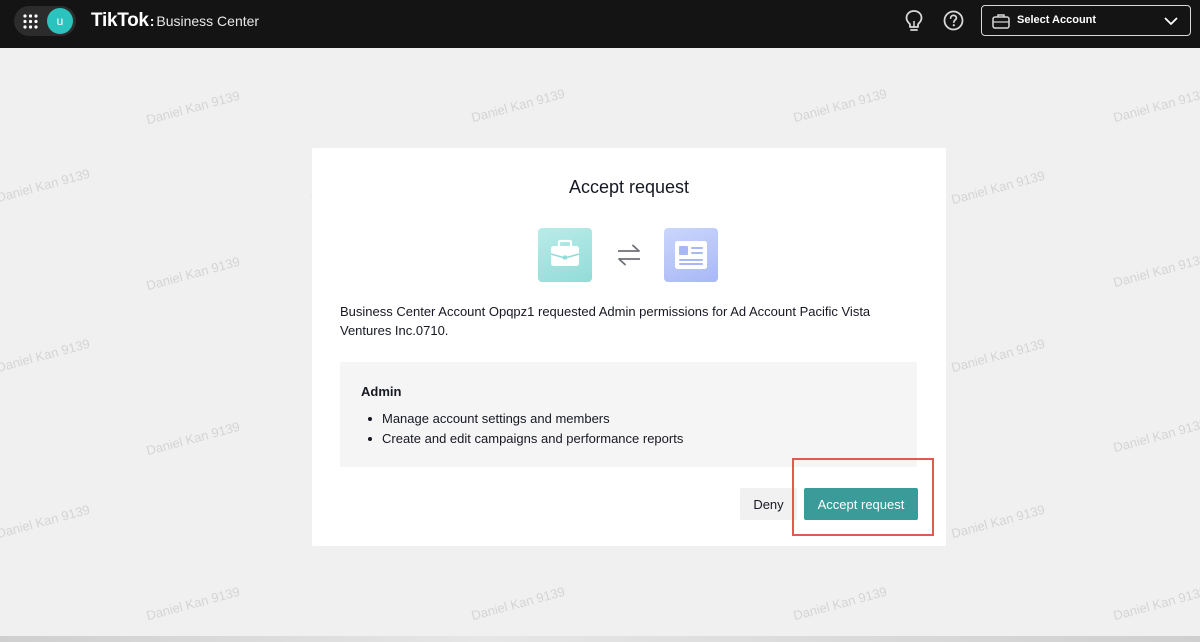  Describe the element at coordinates (45, 21) in the screenshot. I see `apps-menu-button: u` at that location.